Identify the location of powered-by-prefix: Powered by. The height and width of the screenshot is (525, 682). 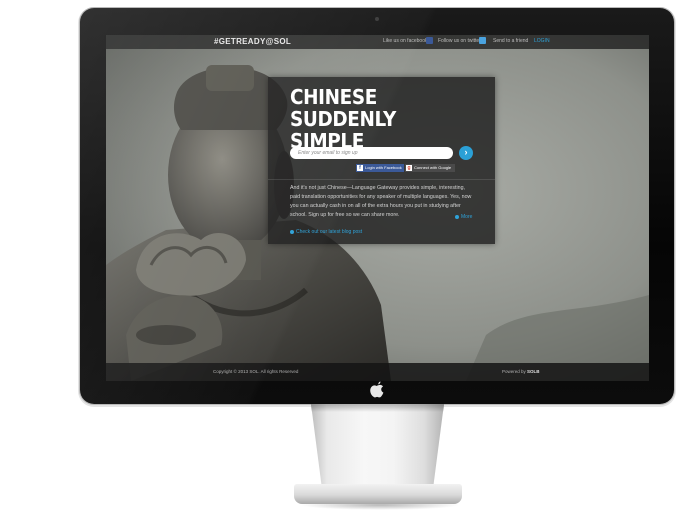
(514, 371).